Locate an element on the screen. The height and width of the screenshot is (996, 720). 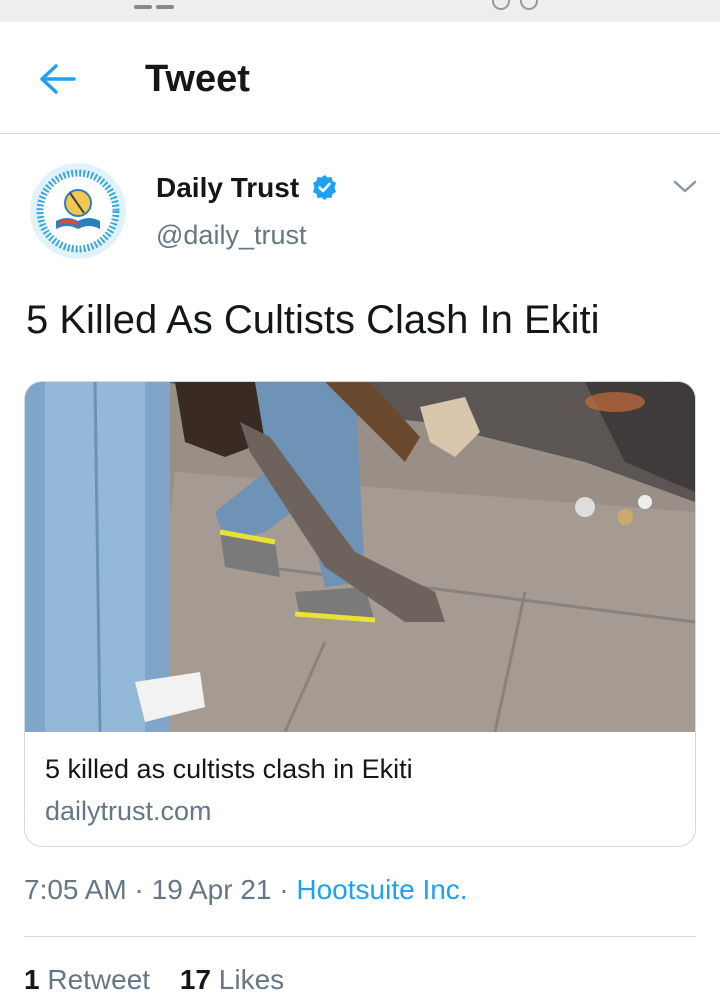
verified-badge-icon is located at coordinates (324, 187).